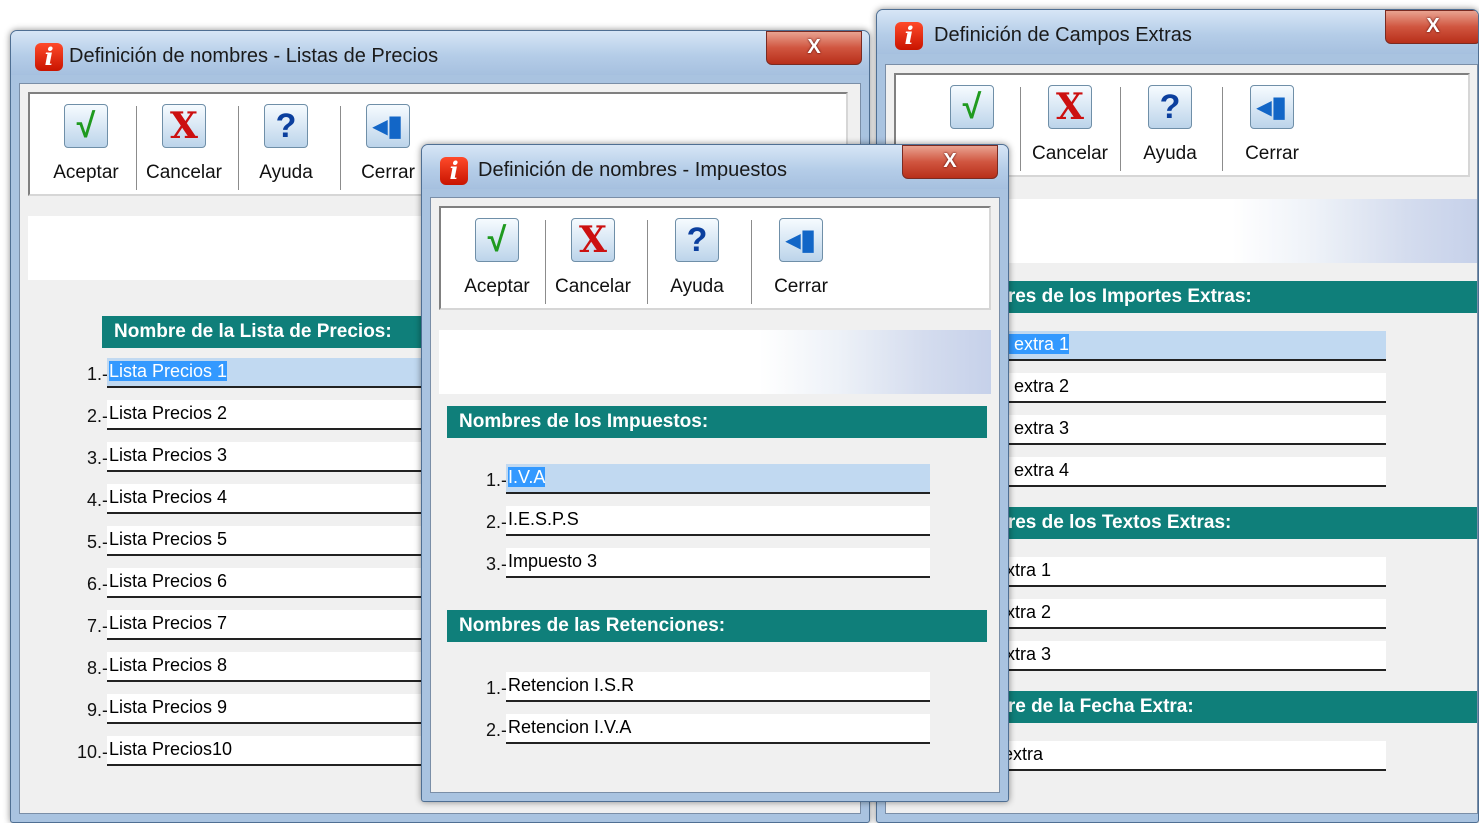 This screenshot has width=1479, height=823. What do you see at coordinates (97, 668) in the screenshot?
I see `item-number: 8.-` at bounding box center [97, 668].